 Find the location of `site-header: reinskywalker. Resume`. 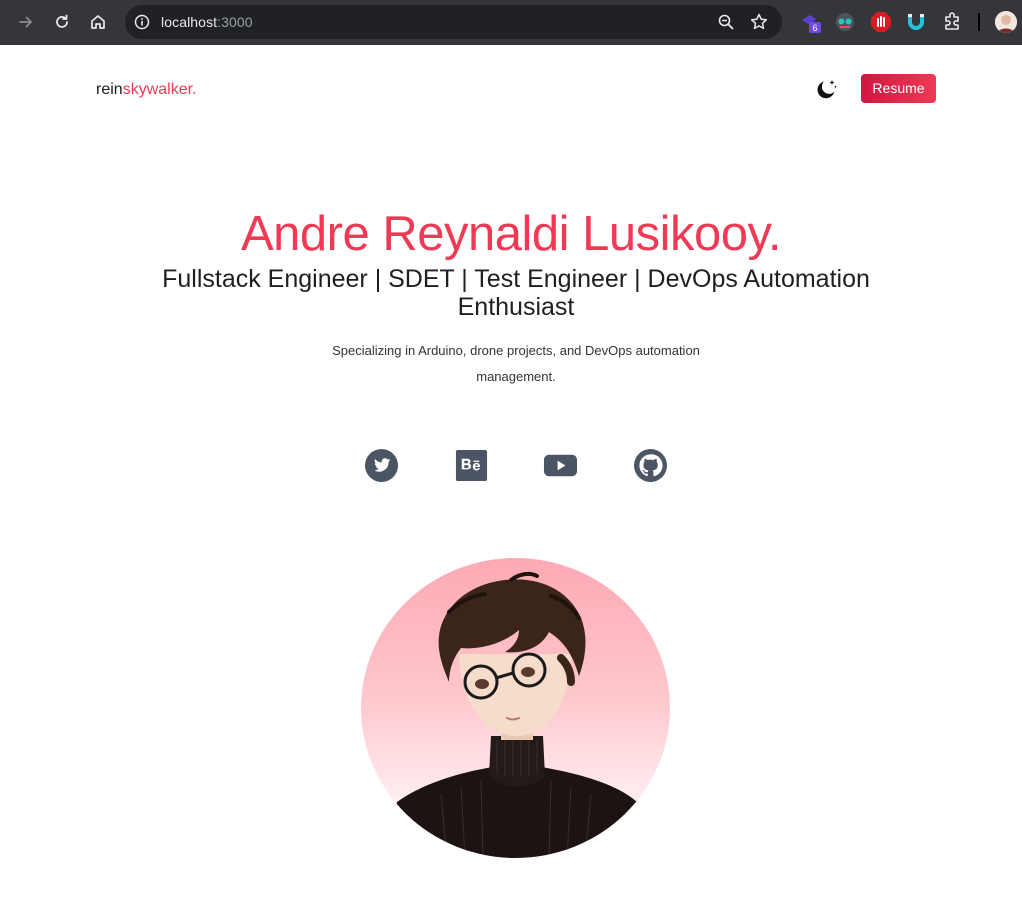

site-header: reinskywalker. Resume is located at coordinates (511, 90).